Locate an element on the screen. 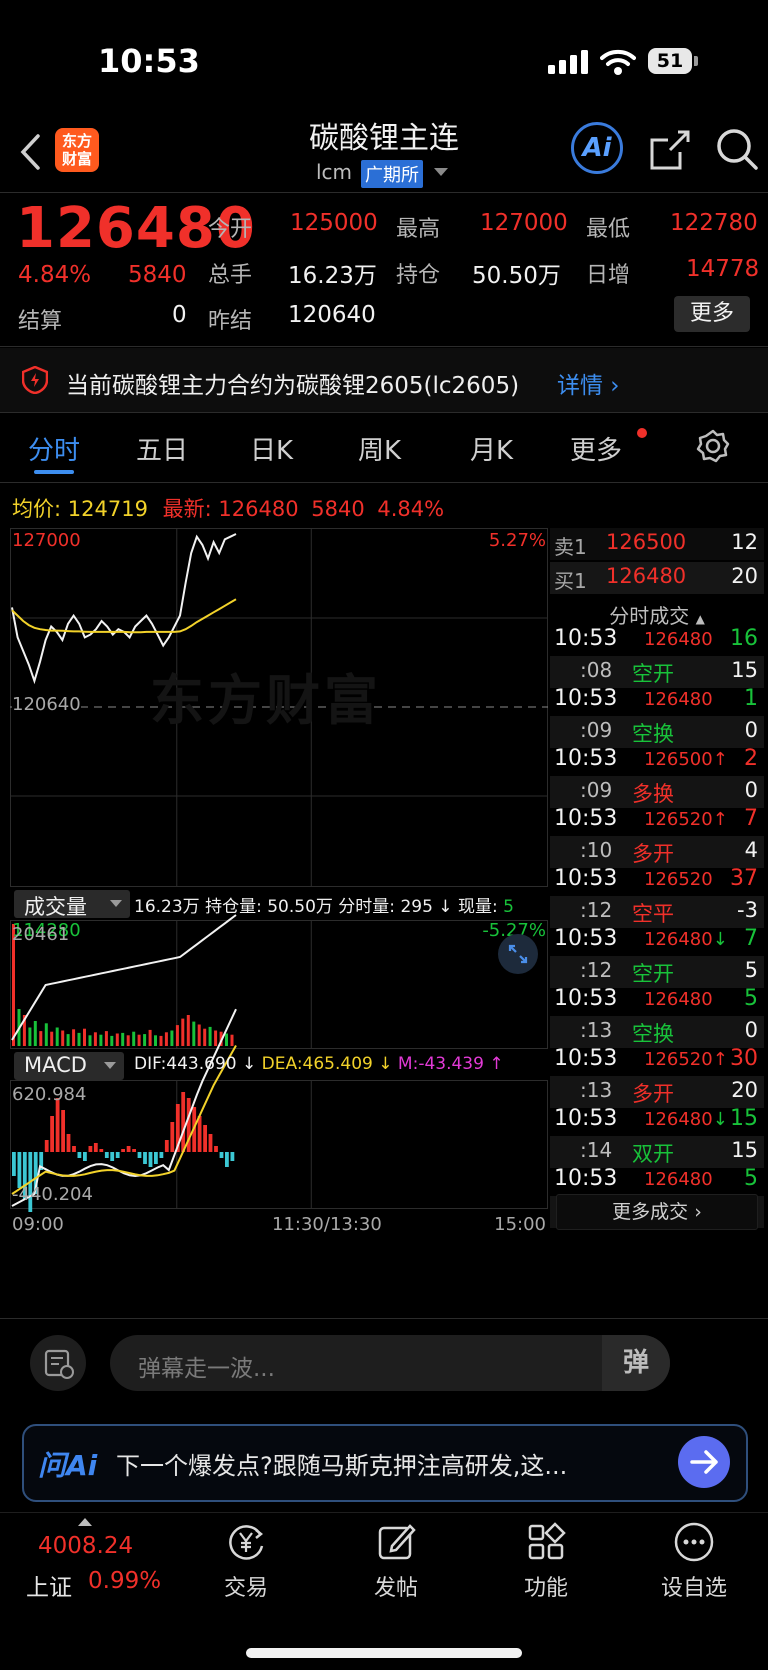 The height and width of the screenshot is (1670, 768). trades-title: 分时成交 ▲ is located at coordinates (657, 614).